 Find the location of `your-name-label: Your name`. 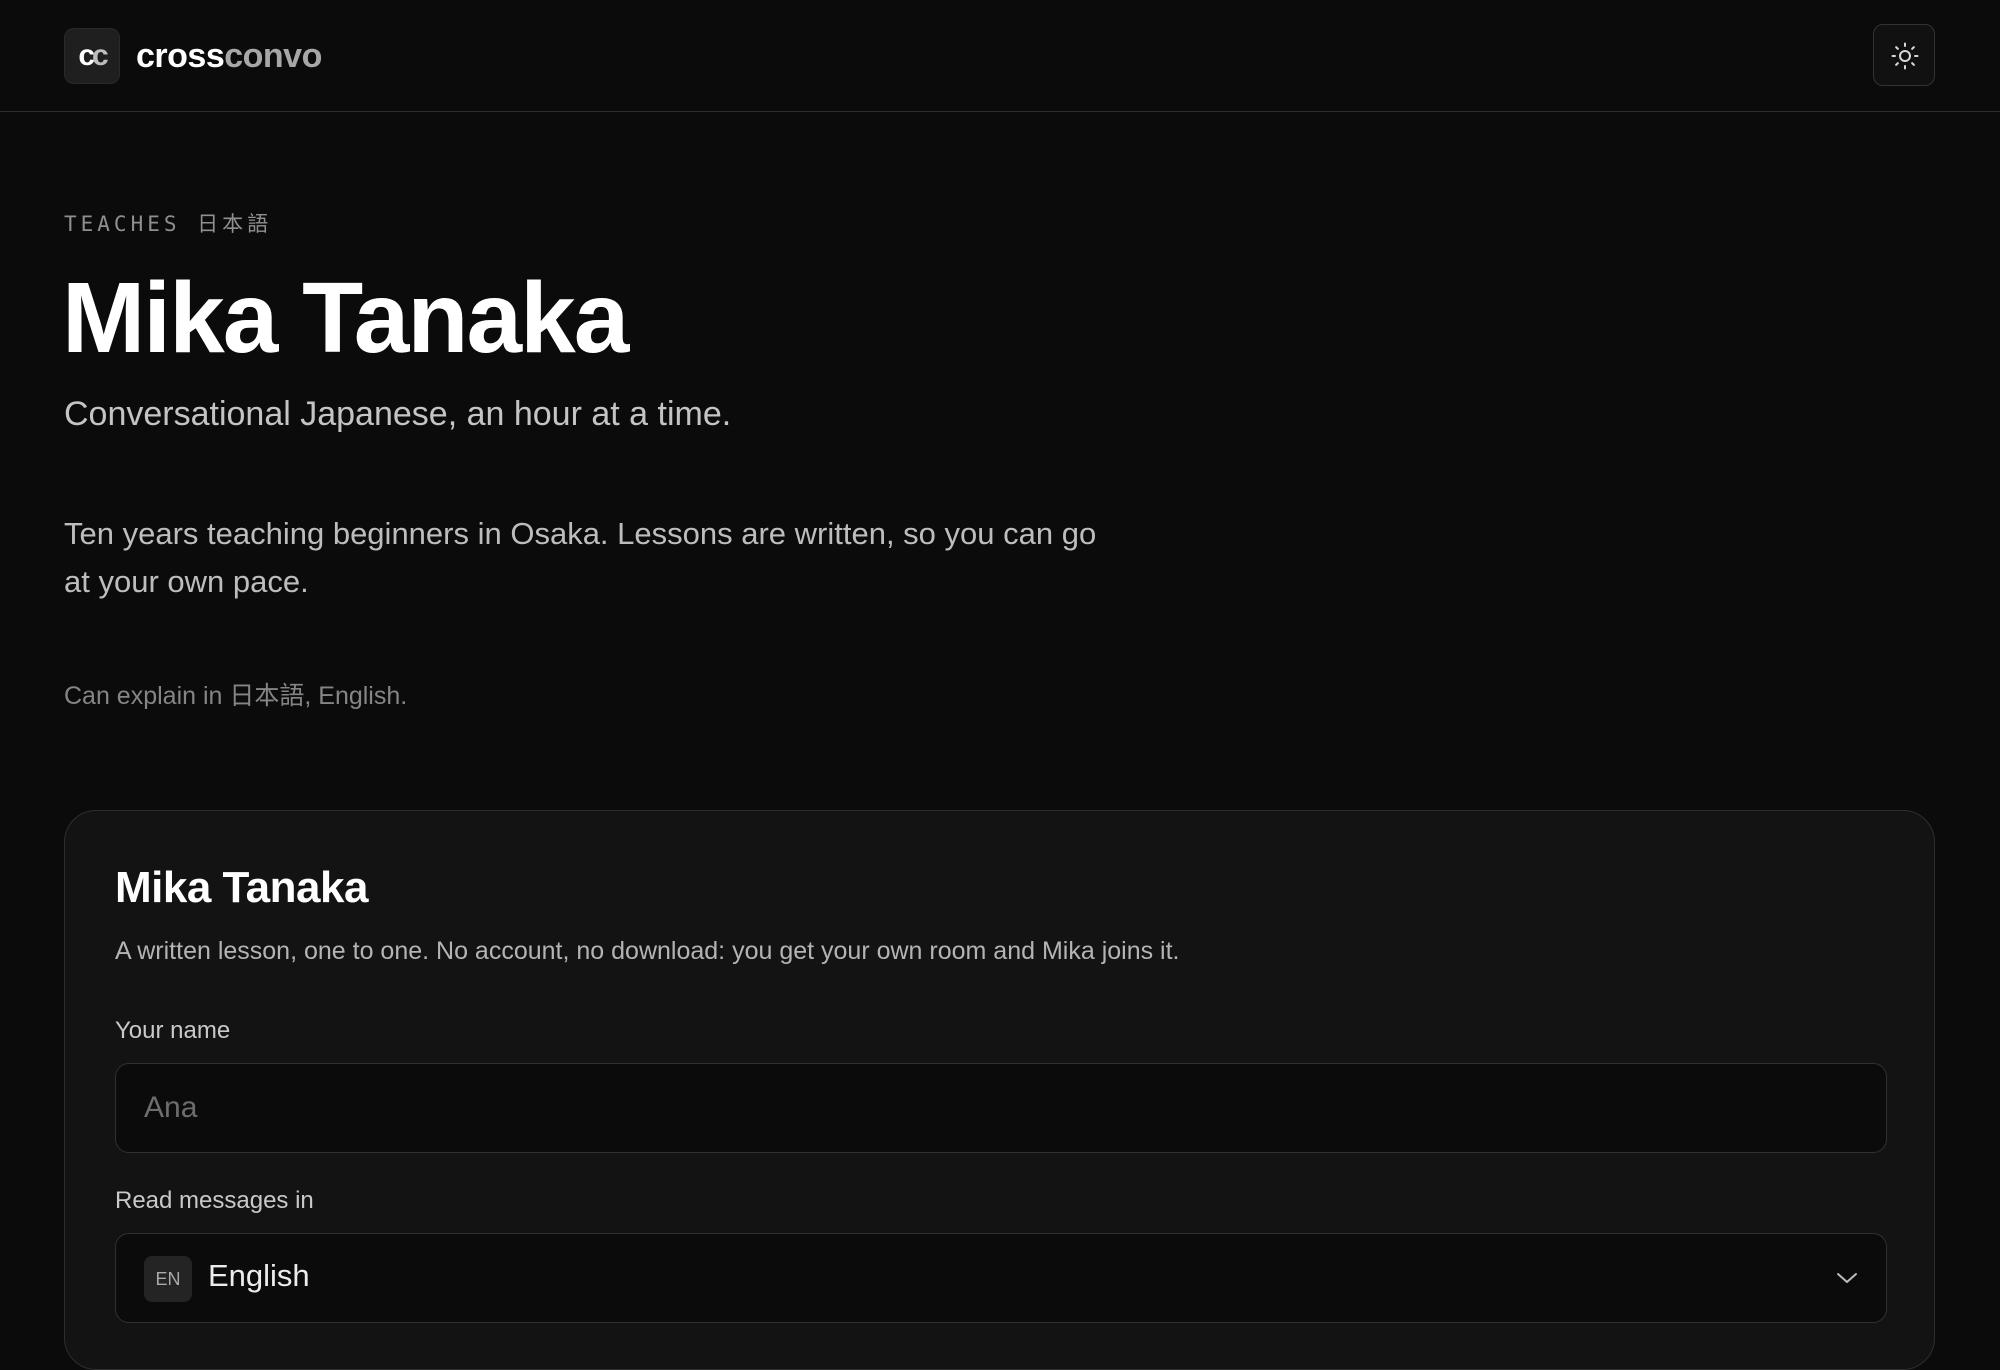

your-name-label: Your name is located at coordinates (173, 1030).